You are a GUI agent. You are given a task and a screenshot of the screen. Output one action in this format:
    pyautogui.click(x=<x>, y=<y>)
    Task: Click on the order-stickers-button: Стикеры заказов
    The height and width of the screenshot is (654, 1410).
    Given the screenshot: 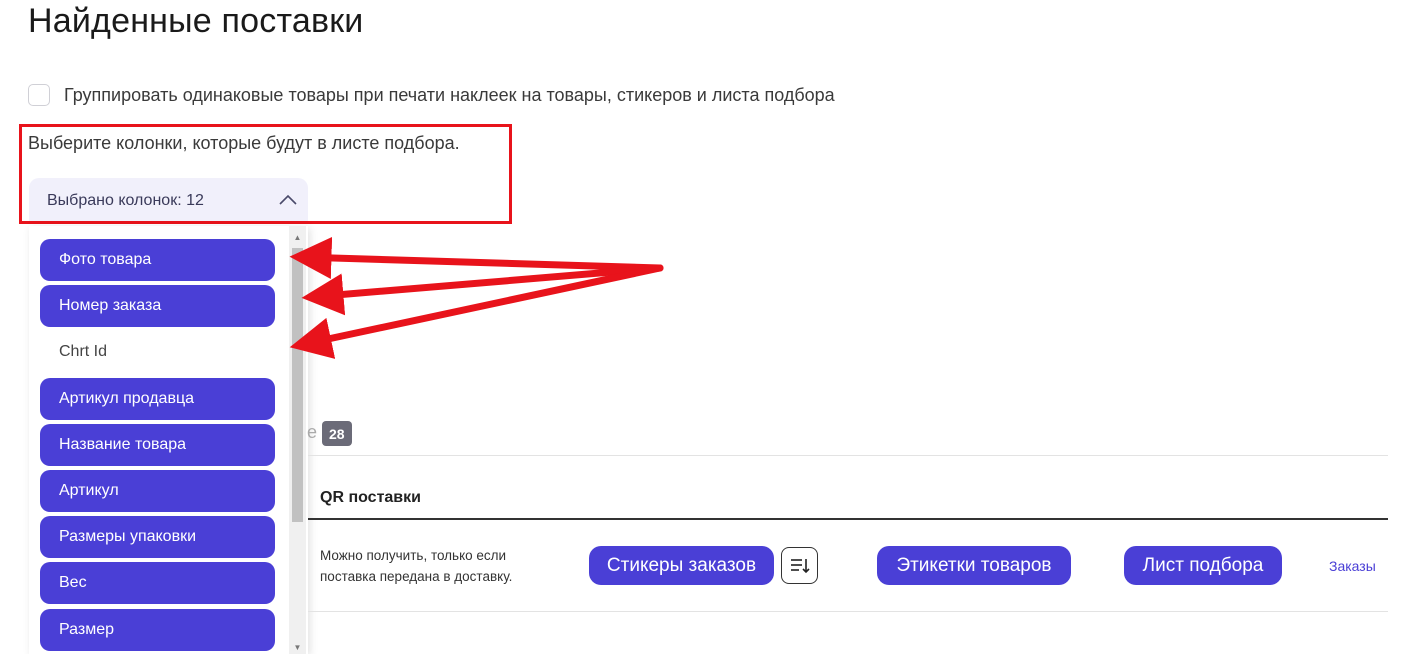 What is the action you would take?
    pyautogui.click(x=681, y=565)
    